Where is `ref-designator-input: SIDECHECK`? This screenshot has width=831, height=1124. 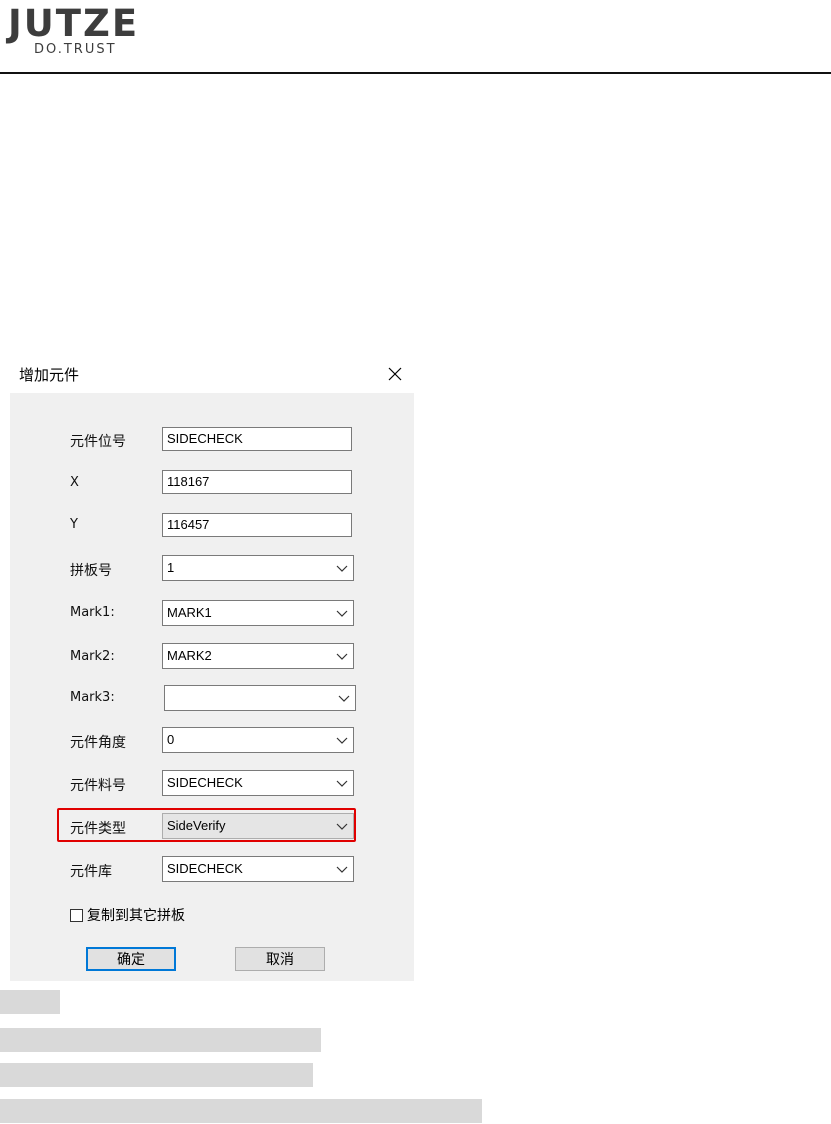 ref-designator-input: SIDECHECK is located at coordinates (257, 439).